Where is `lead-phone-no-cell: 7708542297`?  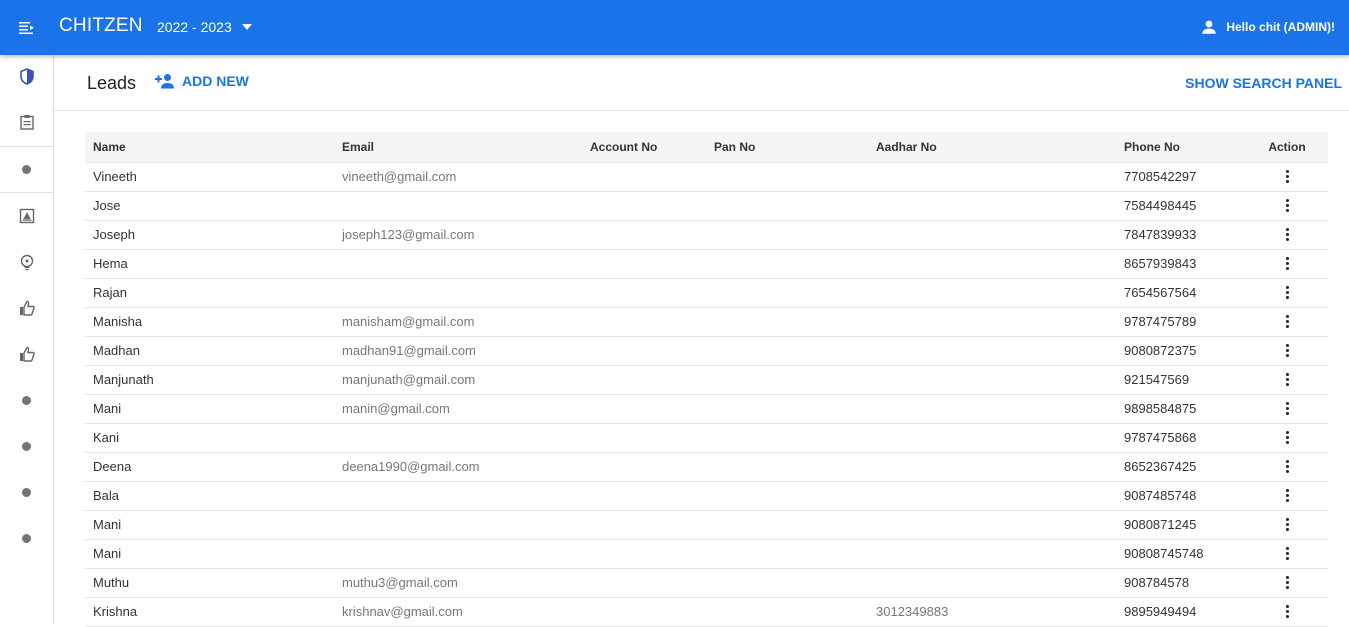
lead-phone-no-cell: 7708542297 is located at coordinates (1181, 177).